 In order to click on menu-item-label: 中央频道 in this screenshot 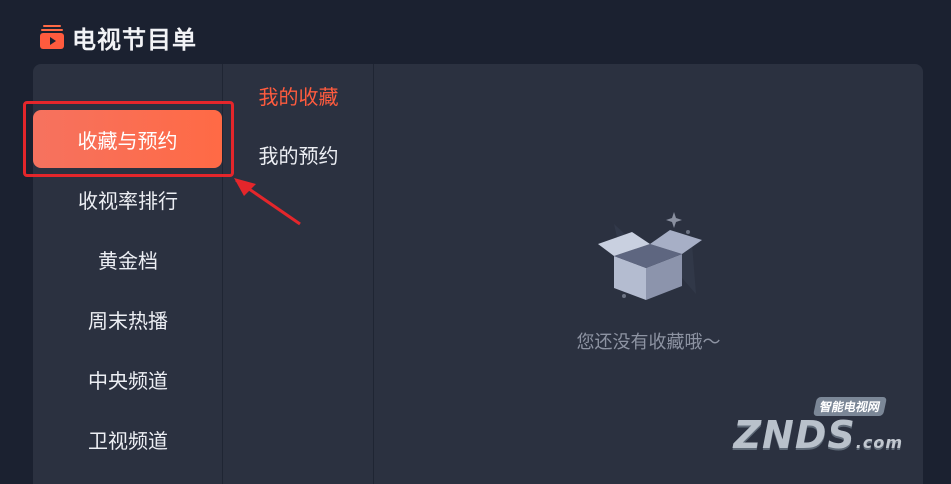, I will do `click(128, 380)`.